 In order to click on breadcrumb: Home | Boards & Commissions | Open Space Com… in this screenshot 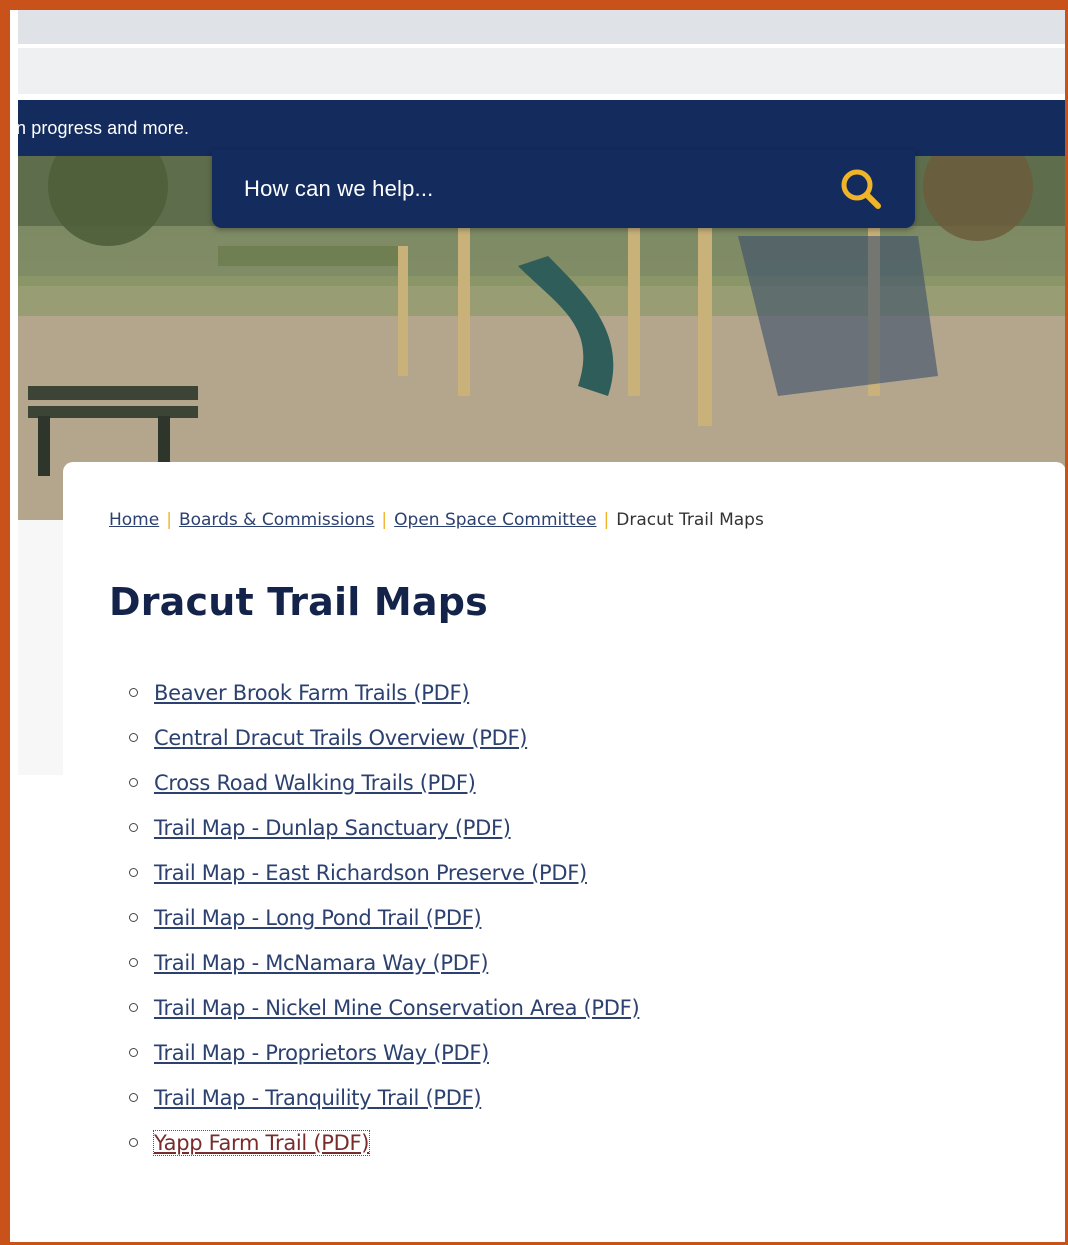, I will do `click(436, 520)`.